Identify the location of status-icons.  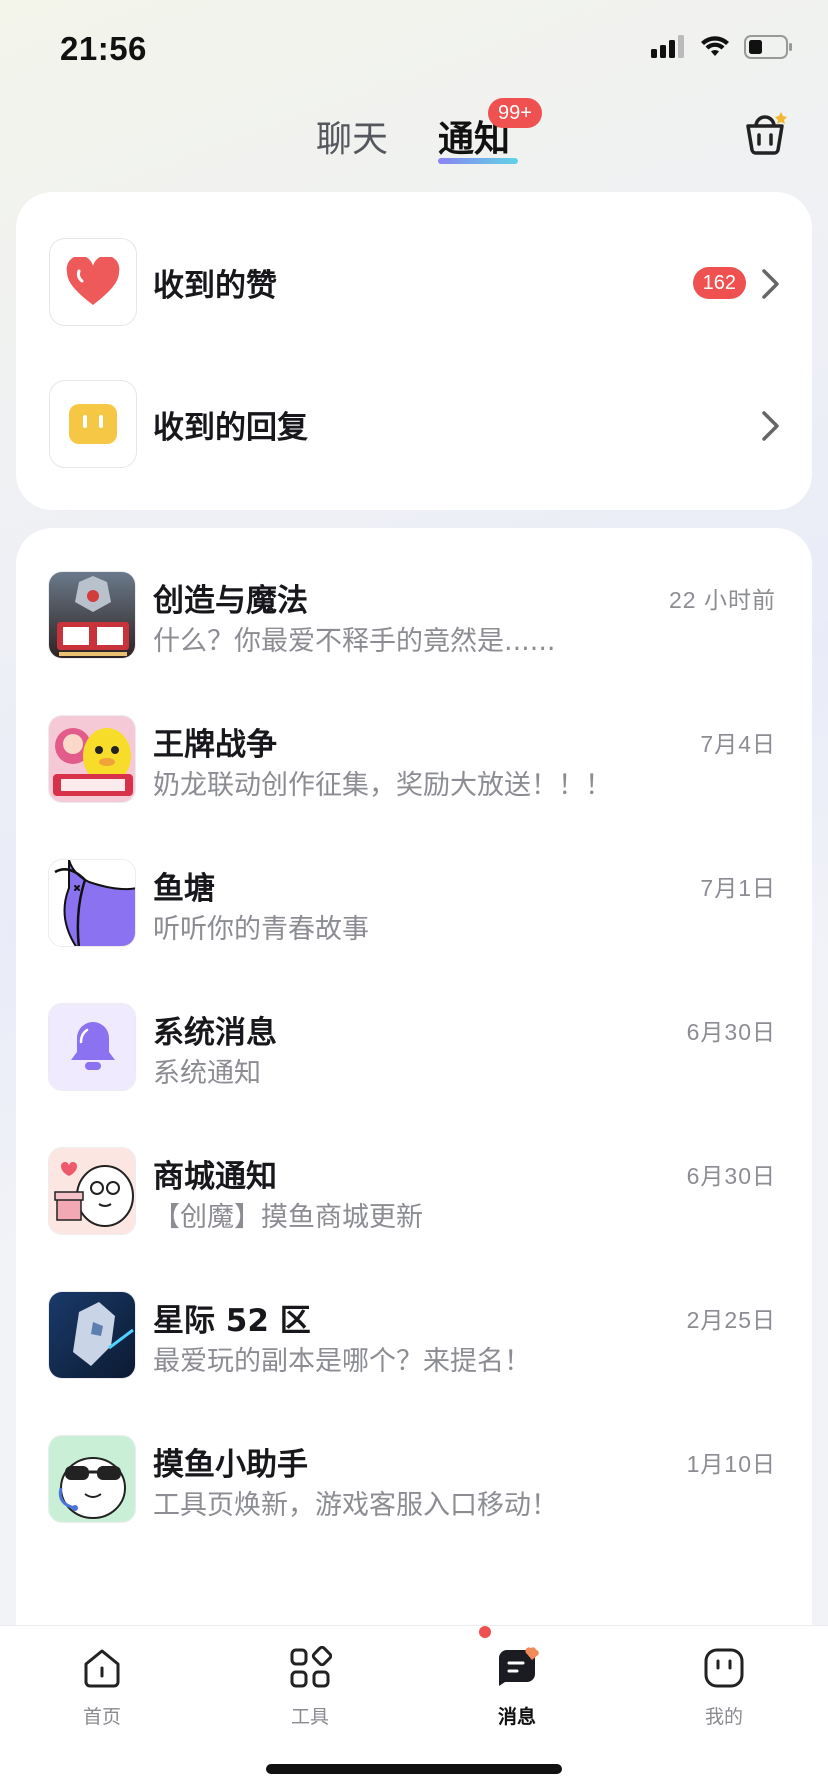
(722, 47).